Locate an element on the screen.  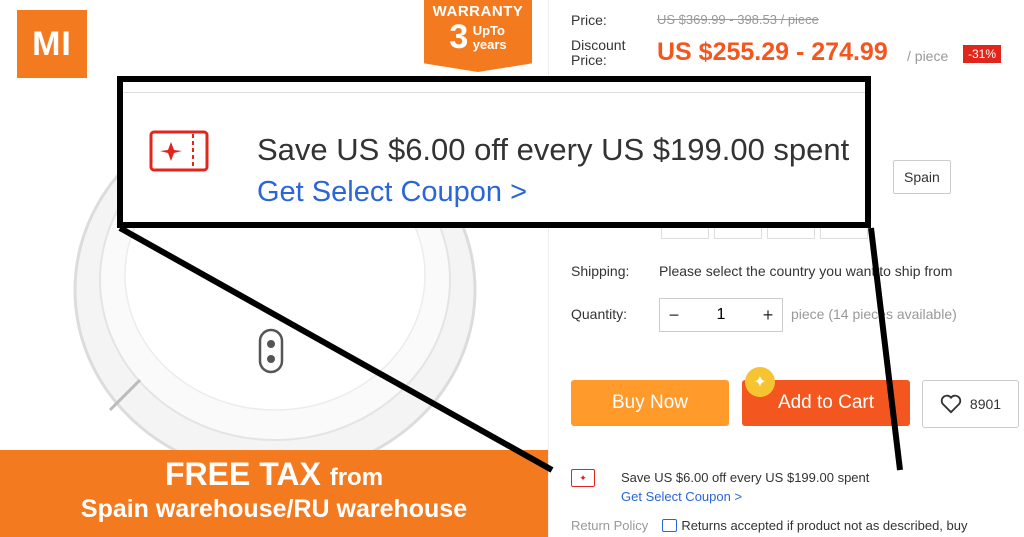
quantity-availability: piece (14 pieces available) is located at coordinates (874, 314).